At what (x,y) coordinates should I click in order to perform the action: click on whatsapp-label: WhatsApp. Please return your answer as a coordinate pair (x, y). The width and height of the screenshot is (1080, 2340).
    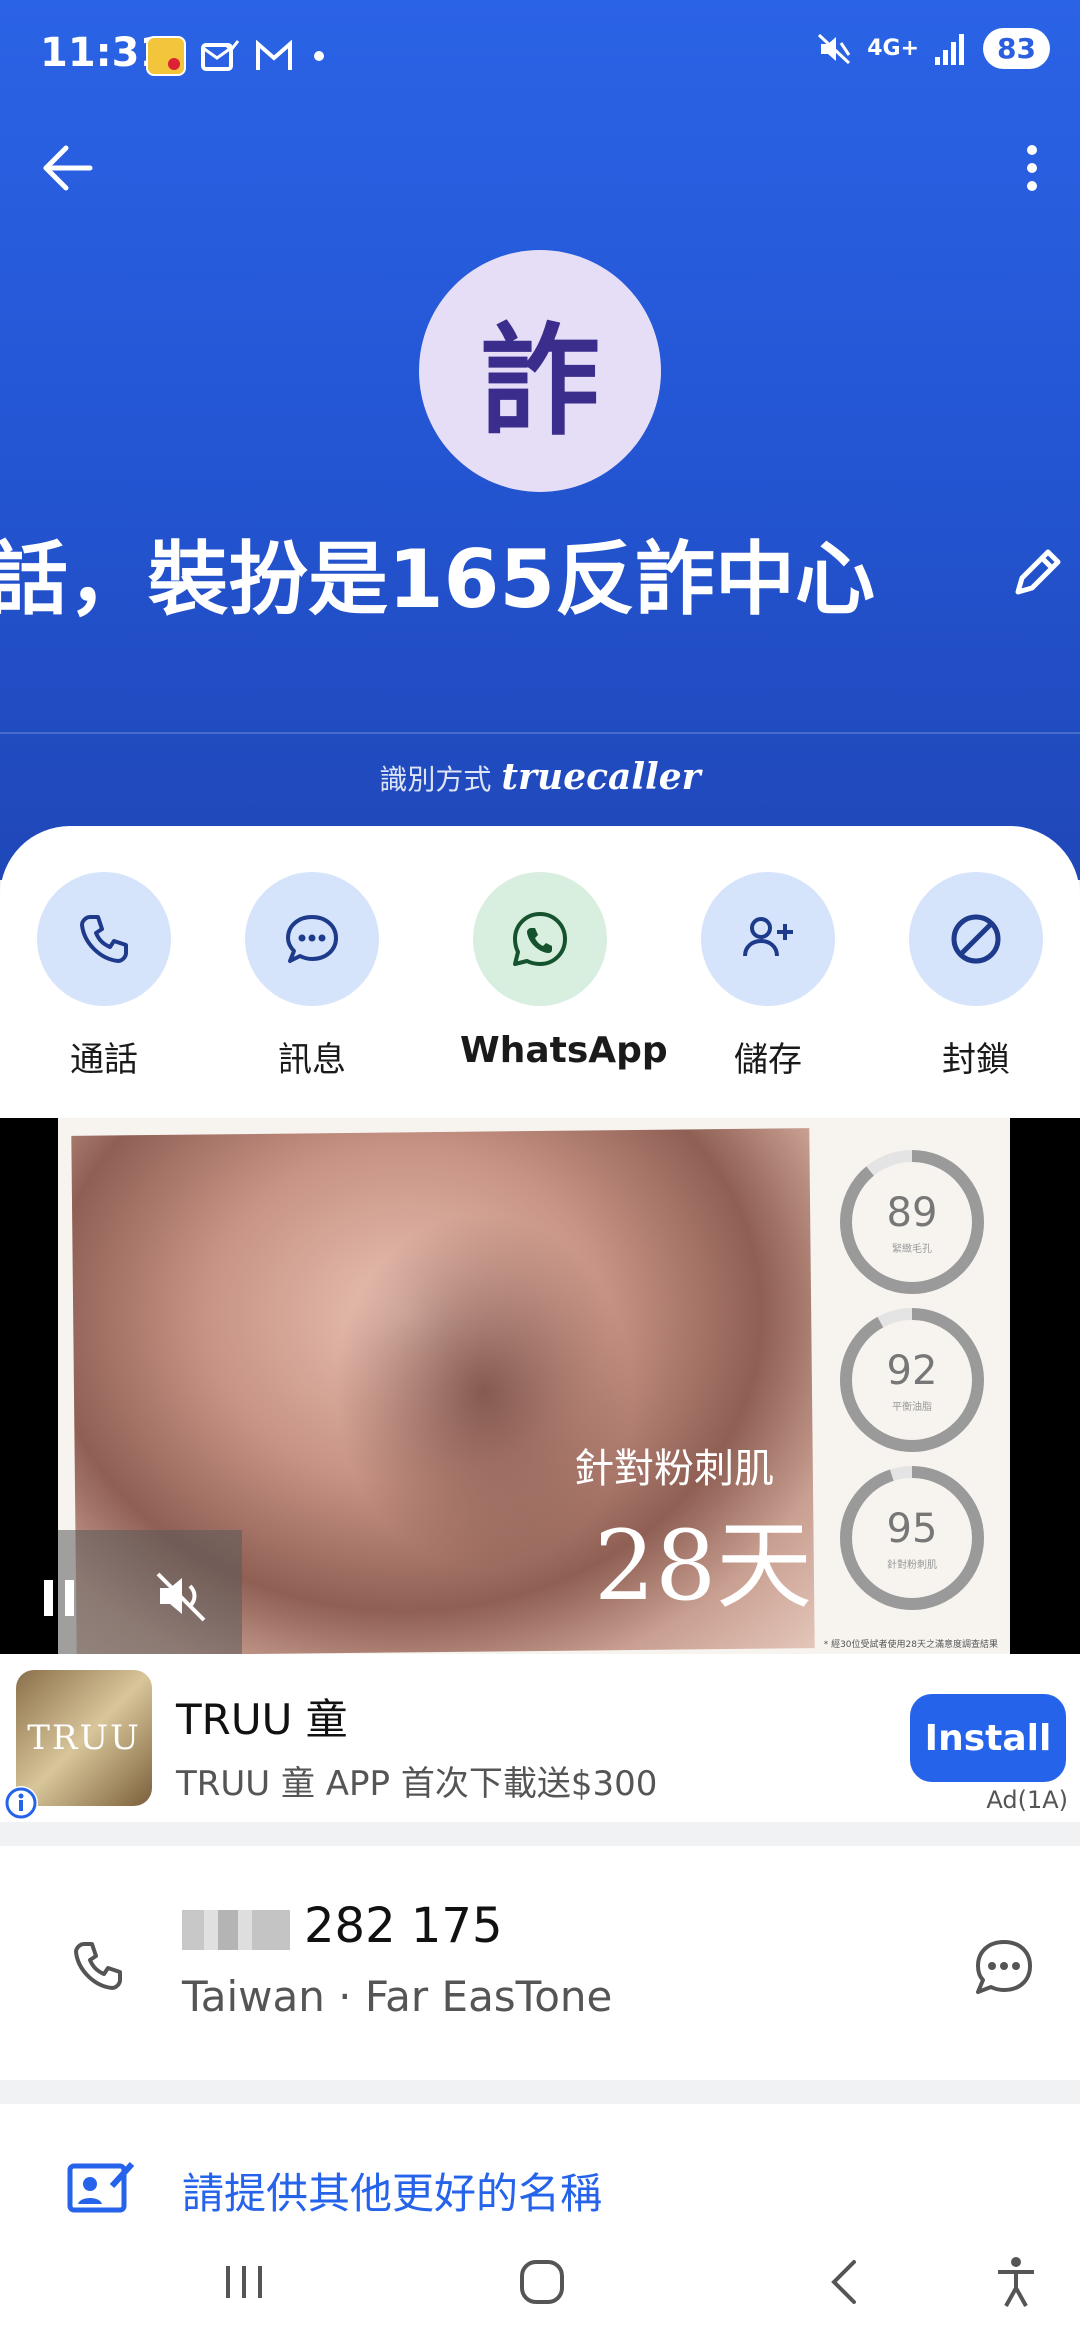
    Looking at the image, I should click on (564, 1050).